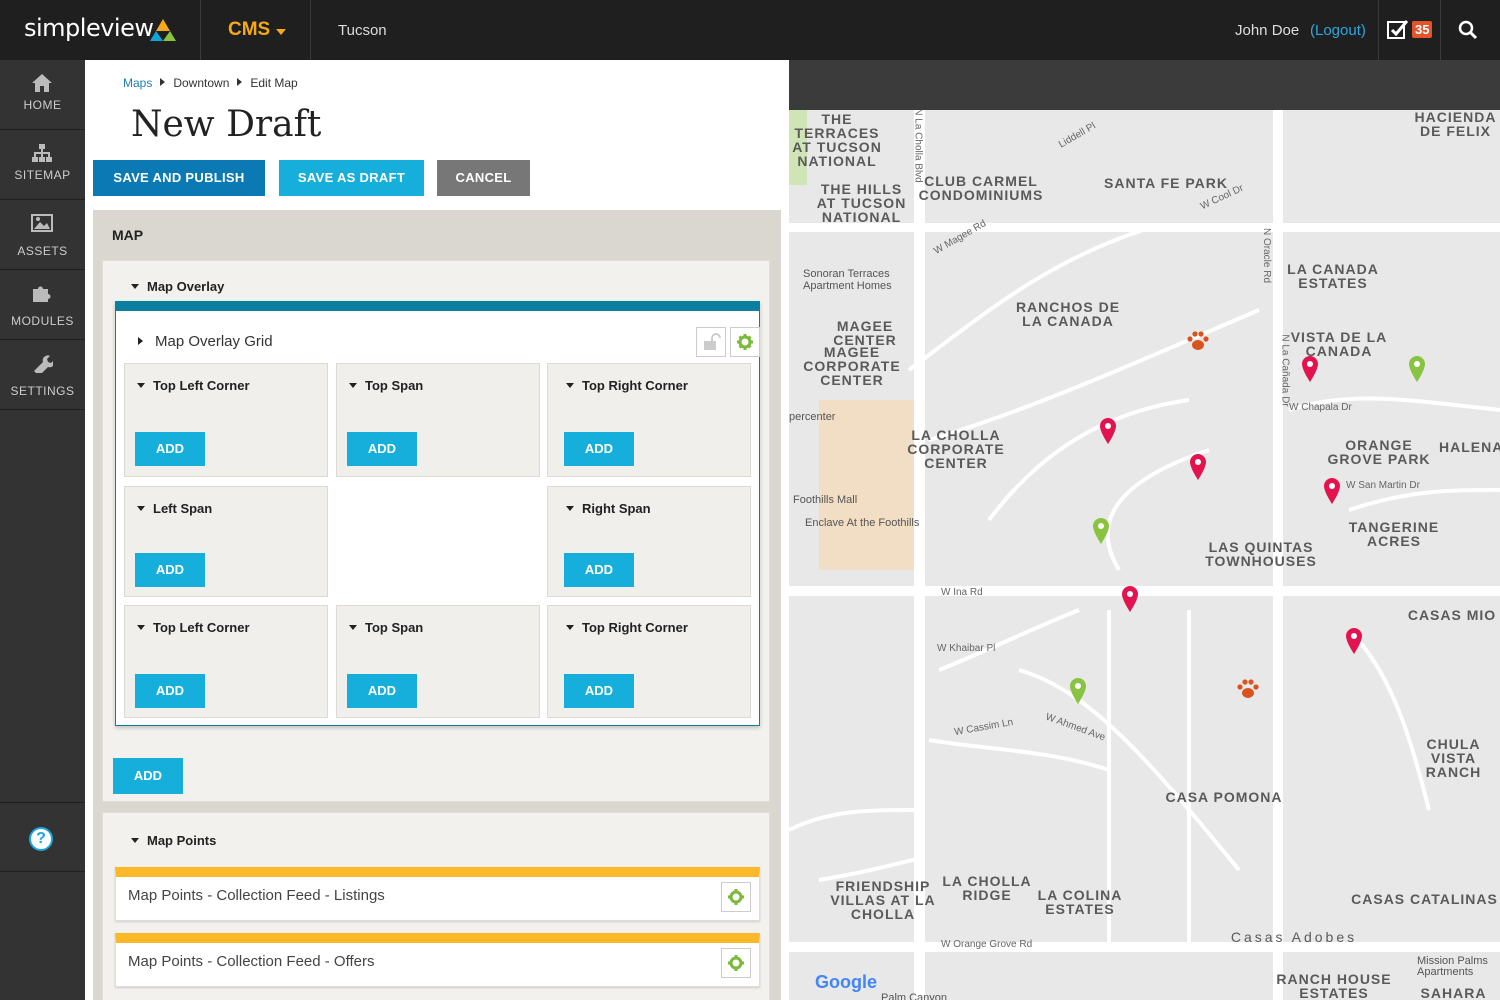  I want to click on sidebar: HOME SITEMAP ASSETS MODULES SETTINGS ?, so click(42, 530).